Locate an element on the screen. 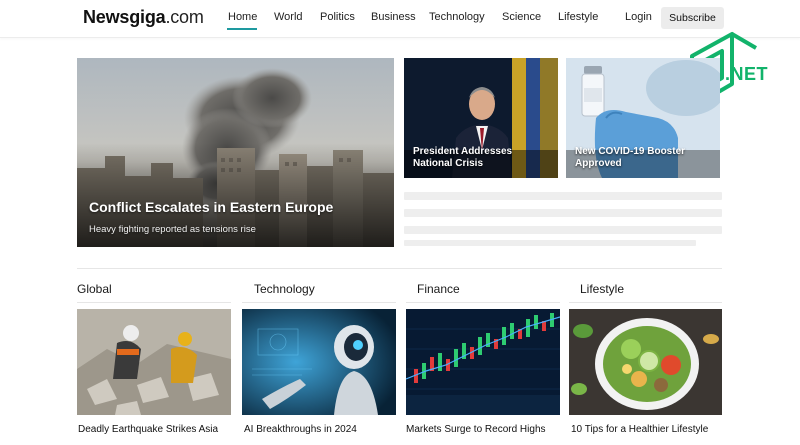 The image size is (800, 445). category-headline: 10 Tips for a Healthier Lifestyle is located at coordinates (639, 429).